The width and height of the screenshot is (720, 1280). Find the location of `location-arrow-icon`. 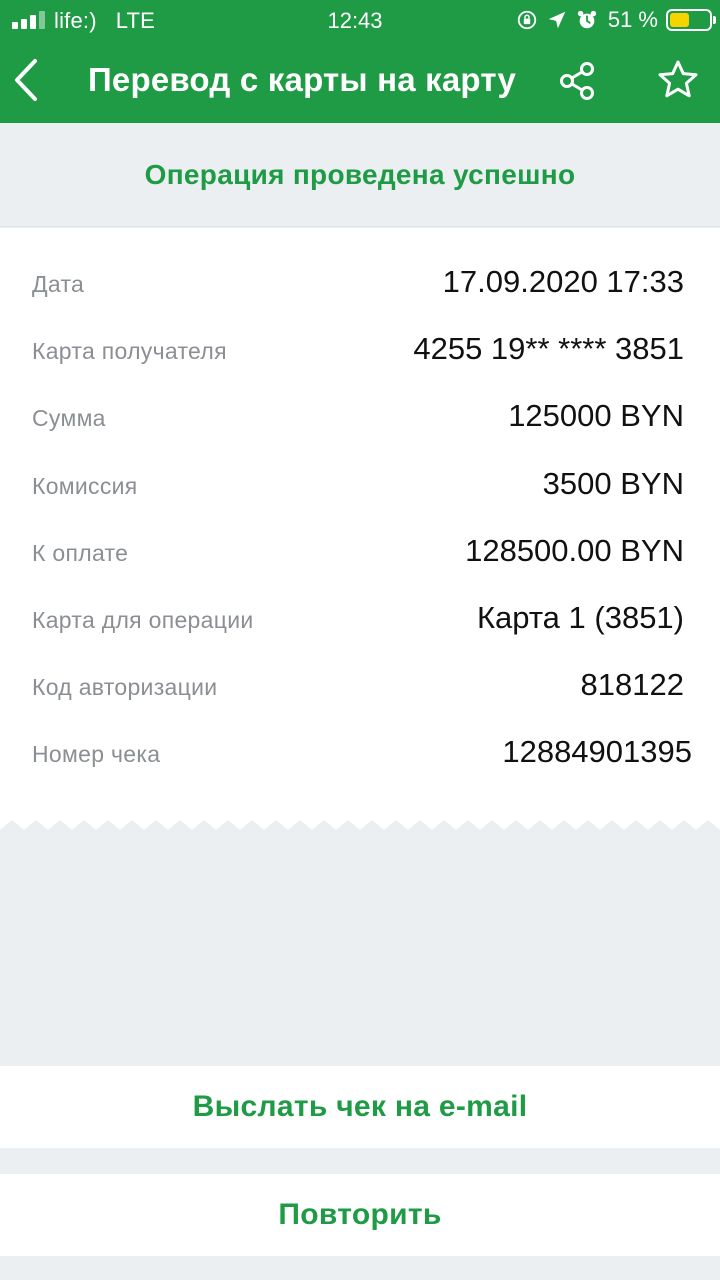

location-arrow-icon is located at coordinates (557, 20).